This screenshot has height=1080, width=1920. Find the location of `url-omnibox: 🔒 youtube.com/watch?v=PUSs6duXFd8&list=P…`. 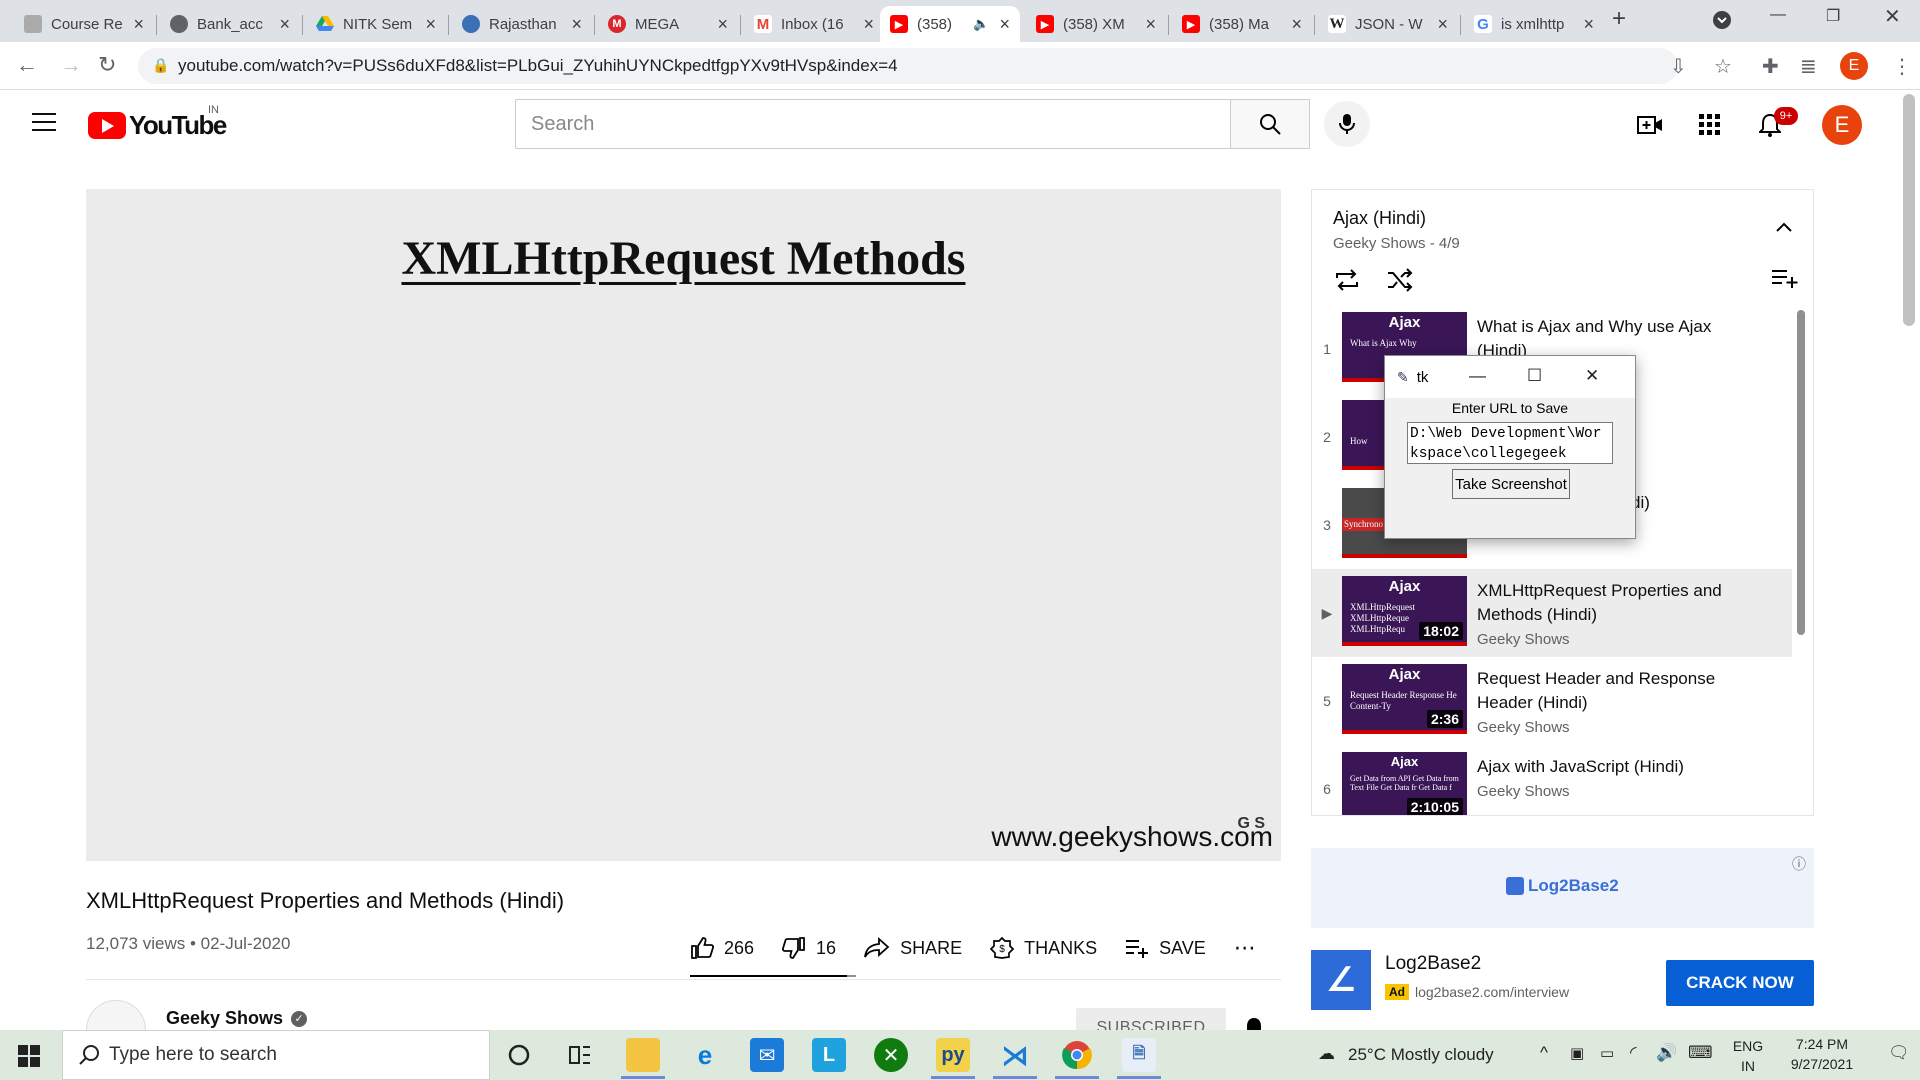

url-omnibox: 🔒 youtube.com/watch?v=PUSs6duXFd8&list=P… is located at coordinates (908, 66).